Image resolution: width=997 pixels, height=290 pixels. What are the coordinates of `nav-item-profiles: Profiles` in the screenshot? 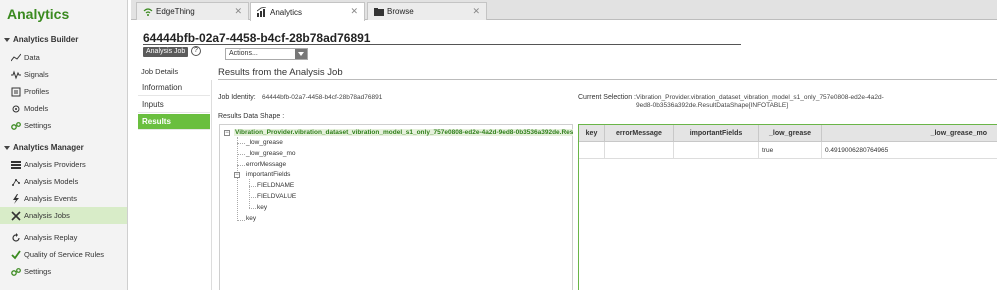 It's located at (63, 91).